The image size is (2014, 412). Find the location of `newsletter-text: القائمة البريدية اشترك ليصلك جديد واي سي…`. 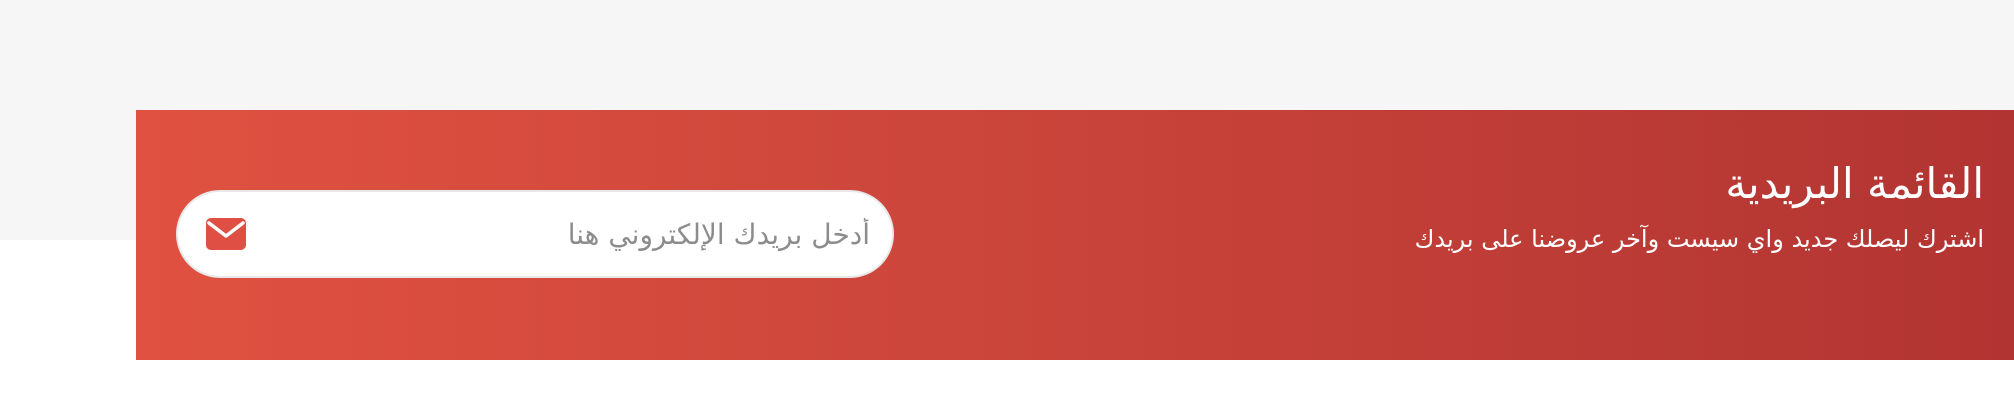

newsletter-text: القائمة البريدية اشترك ليصلك جديد واي سي… is located at coordinates (1699, 207).